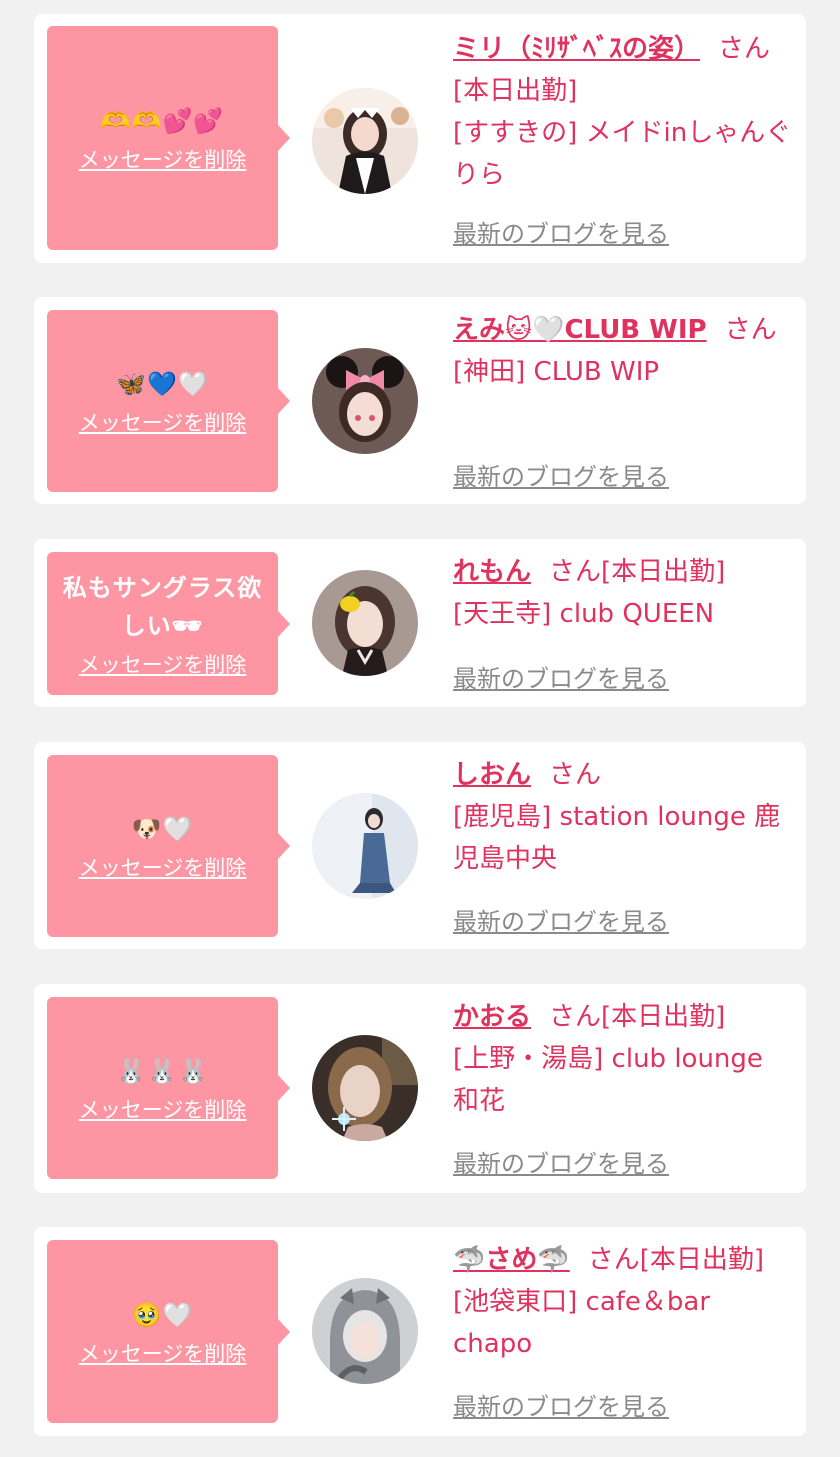 This screenshot has height=1457, width=840. What do you see at coordinates (576, 49) in the screenshot?
I see `profile-name-link: ミリ（ﾐﾘｻﾞﾍﾞｽの姿）` at bounding box center [576, 49].